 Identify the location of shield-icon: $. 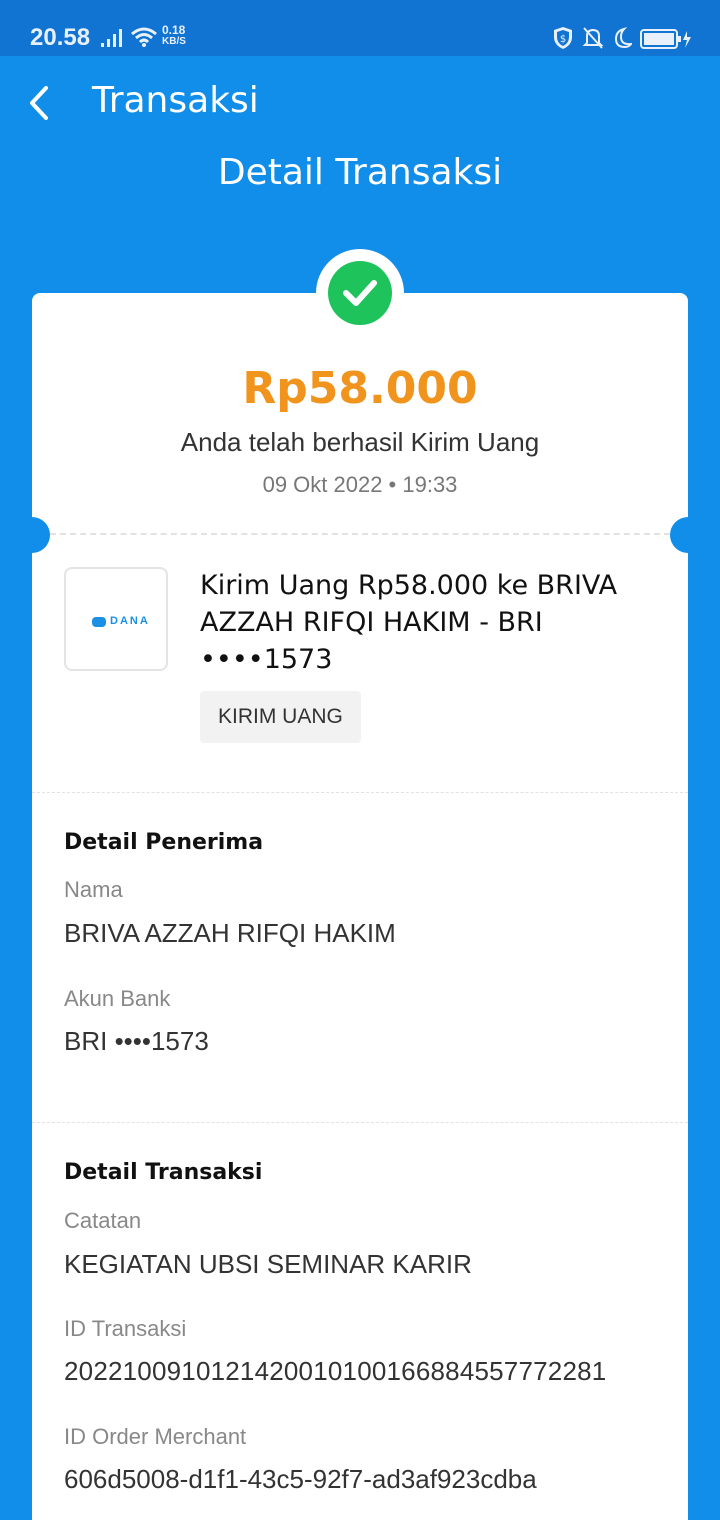
(563, 38).